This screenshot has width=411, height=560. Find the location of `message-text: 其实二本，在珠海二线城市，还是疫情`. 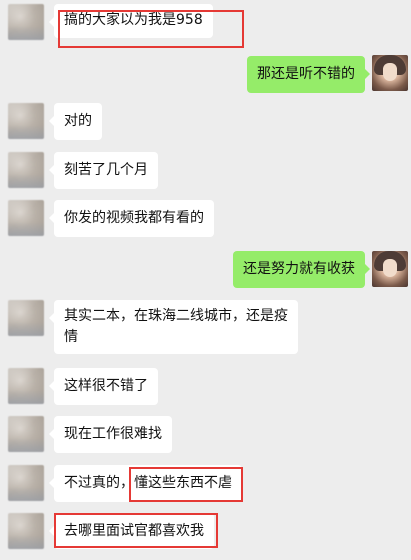

message-text: 其实二本，在珠海二线城市，还是疫情 is located at coordinates (176, 326).